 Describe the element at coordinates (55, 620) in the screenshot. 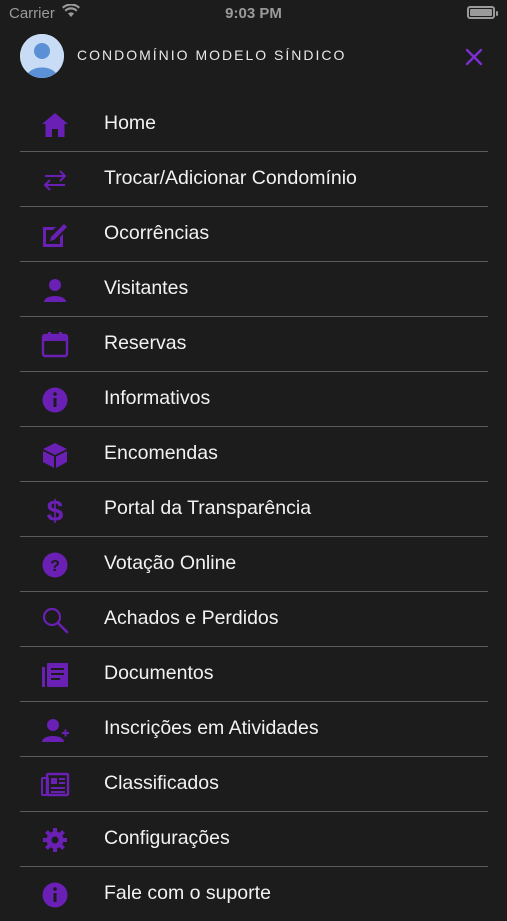

I see `search-icon` at that location.